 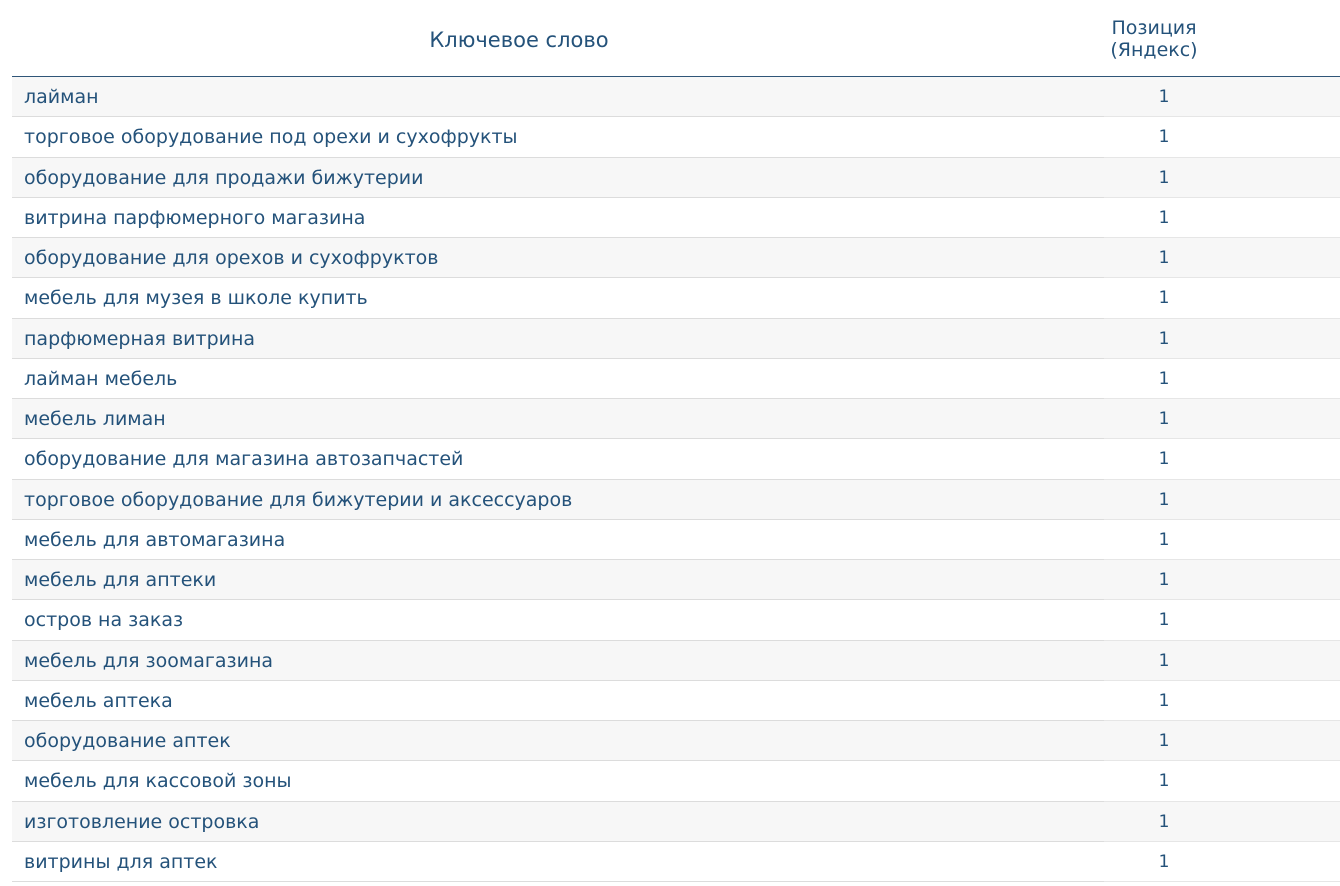 What do you see at coordinates (676, 38) in the screenshot?
I see `table-header: Ключевое слово Позиция (Яндекс)` at bounding box center [676, 38].